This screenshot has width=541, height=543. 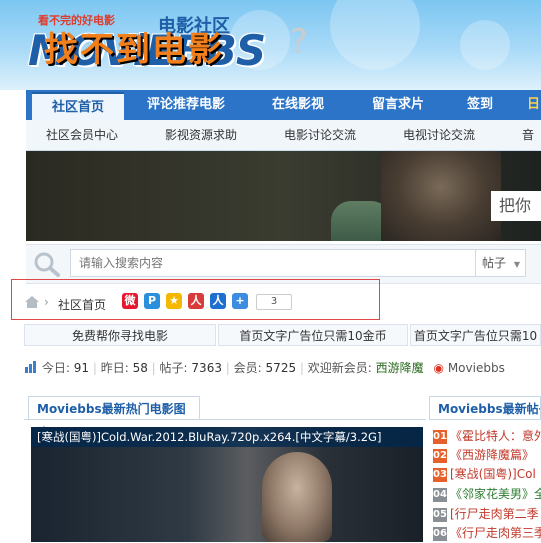 I want to click on qzone-share-icon: P, so click(x=152, y=301).